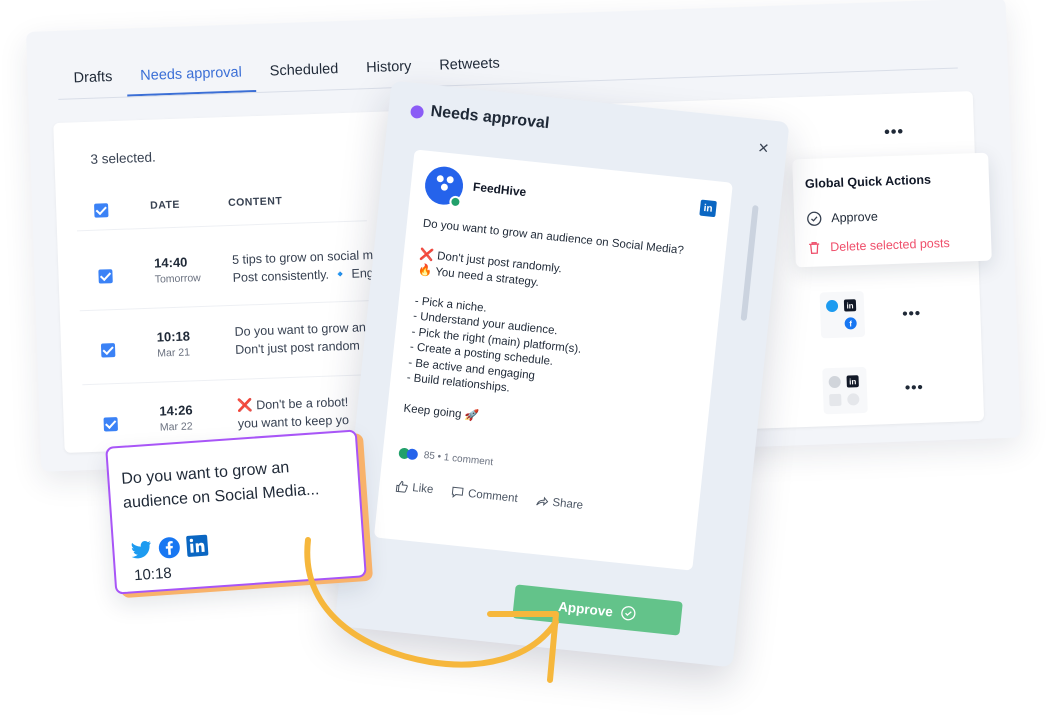 The image size is (1048, 715). Describe the element at coordinates (306, 275) in the screenshot. I see `row-content-line2: Post consistently. 🔹 Enga` at that location.